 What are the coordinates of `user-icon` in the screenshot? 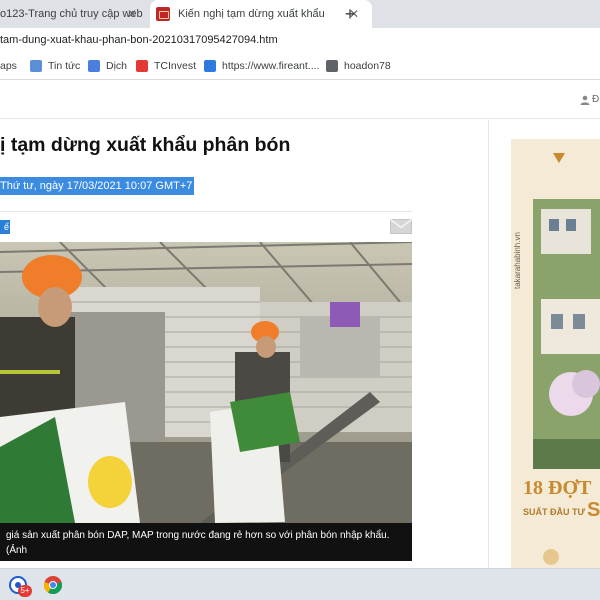 It's located at (585, 100).